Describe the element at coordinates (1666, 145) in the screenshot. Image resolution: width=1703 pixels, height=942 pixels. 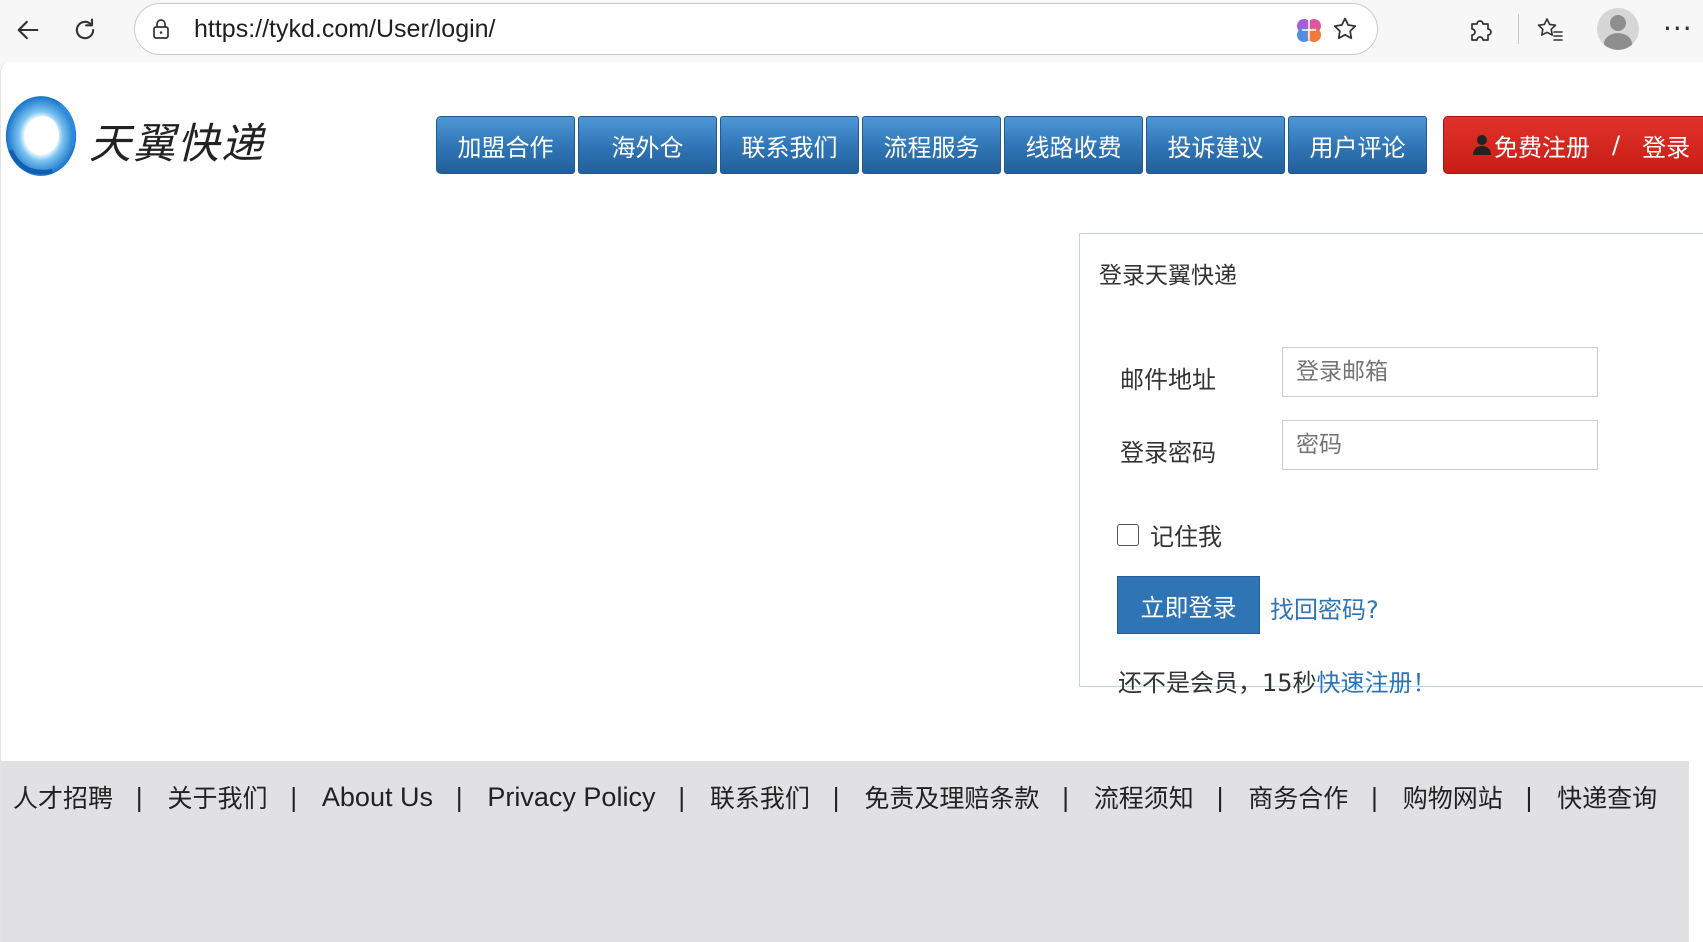
I see `login-link: 登录` at that location.